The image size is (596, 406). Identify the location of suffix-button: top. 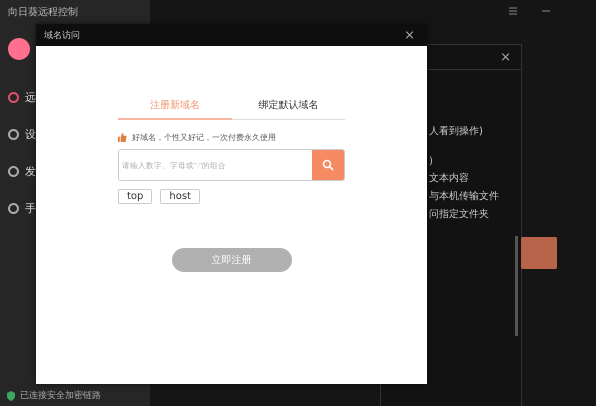
(135, 196).